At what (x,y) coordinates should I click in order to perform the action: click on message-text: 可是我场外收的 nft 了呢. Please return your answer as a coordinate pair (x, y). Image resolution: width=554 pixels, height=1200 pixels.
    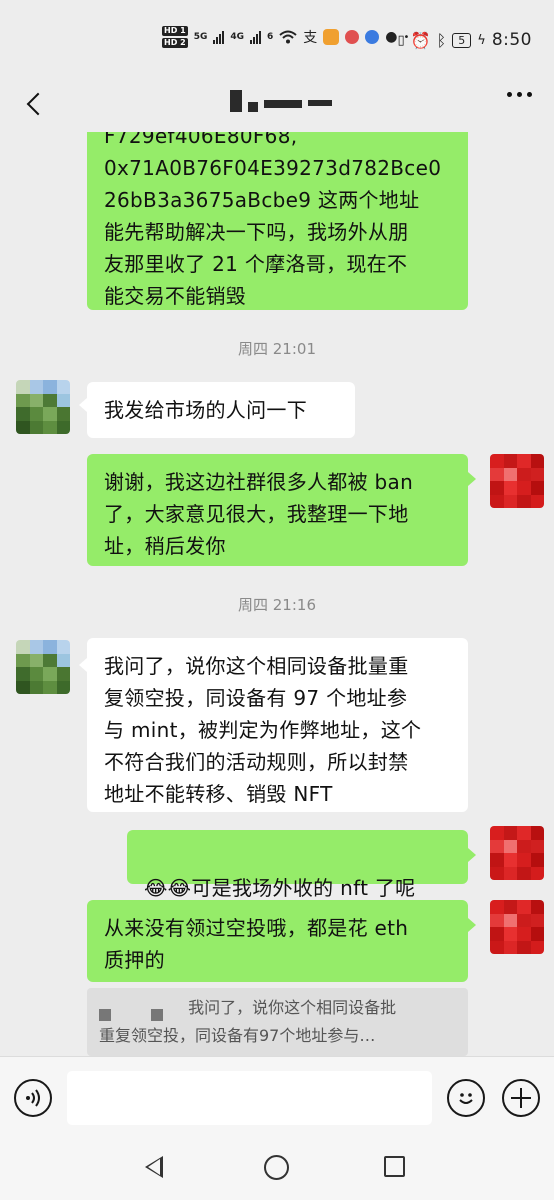
    Looking at the image, I should click on (303, 888).